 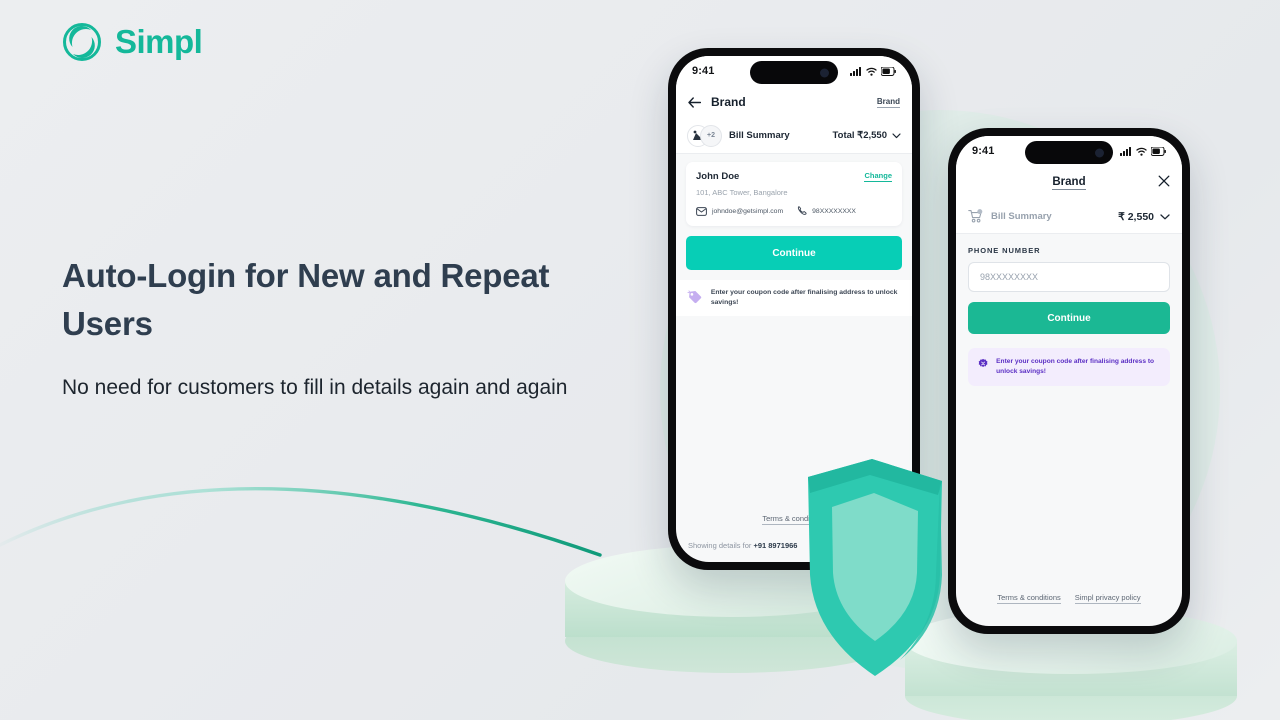 I want to click on bill-summary-total: ₹ 2,550, so click(x=1144, y=217).